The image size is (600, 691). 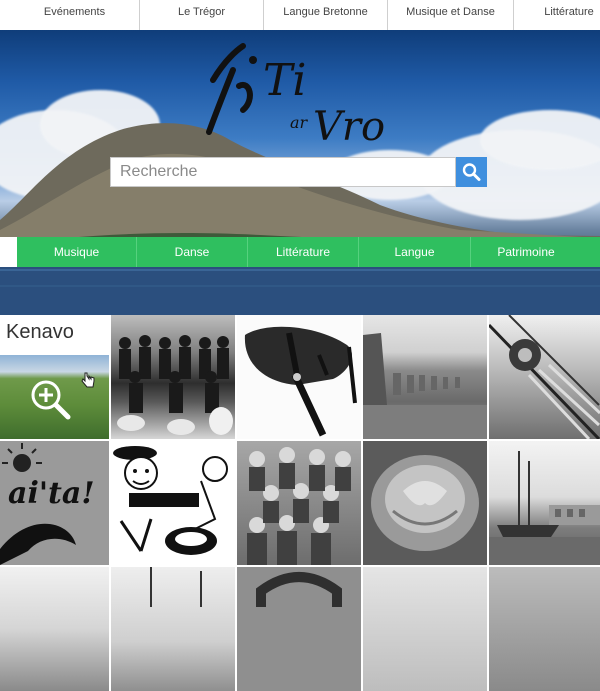 I want to click on pointer-hand-icon, so click(x=88, y=380).